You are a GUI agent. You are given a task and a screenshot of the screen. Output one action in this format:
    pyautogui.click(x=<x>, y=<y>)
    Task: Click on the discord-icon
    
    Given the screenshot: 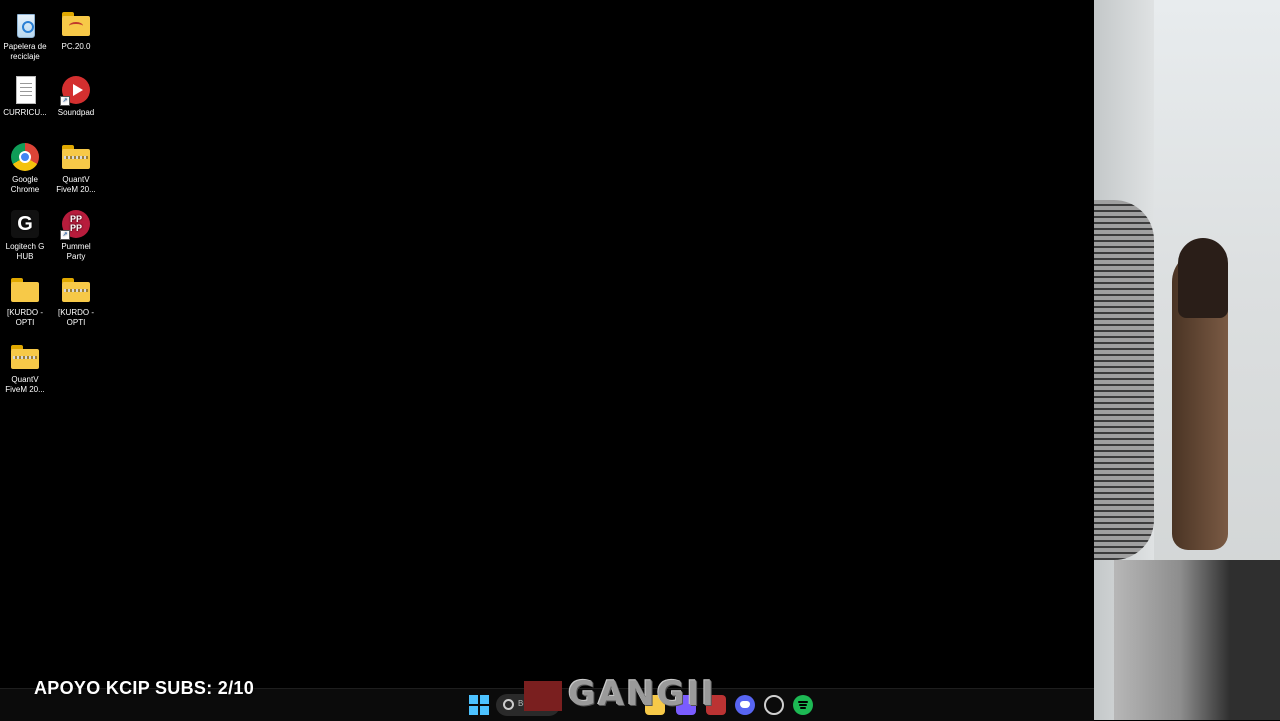 What is the action you would take?
    pyautogui.click(x=745, y=705)
    